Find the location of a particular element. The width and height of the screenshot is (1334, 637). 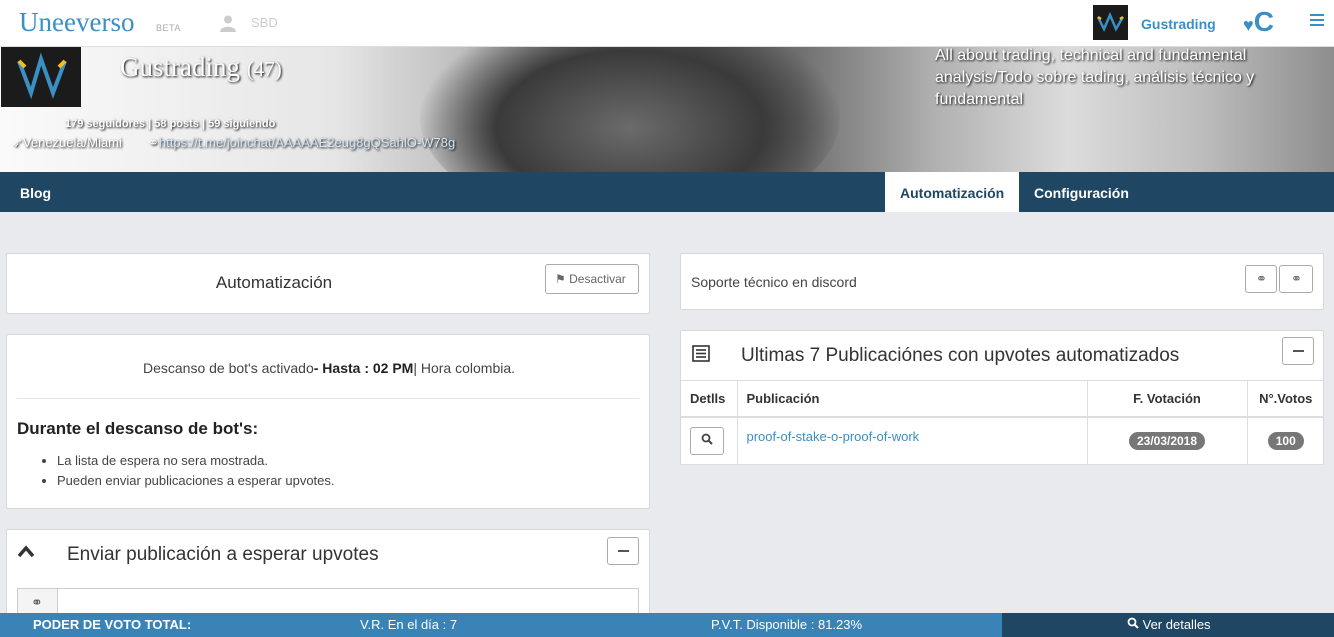

beta-label: BETA is located at coordinates (168, 28).